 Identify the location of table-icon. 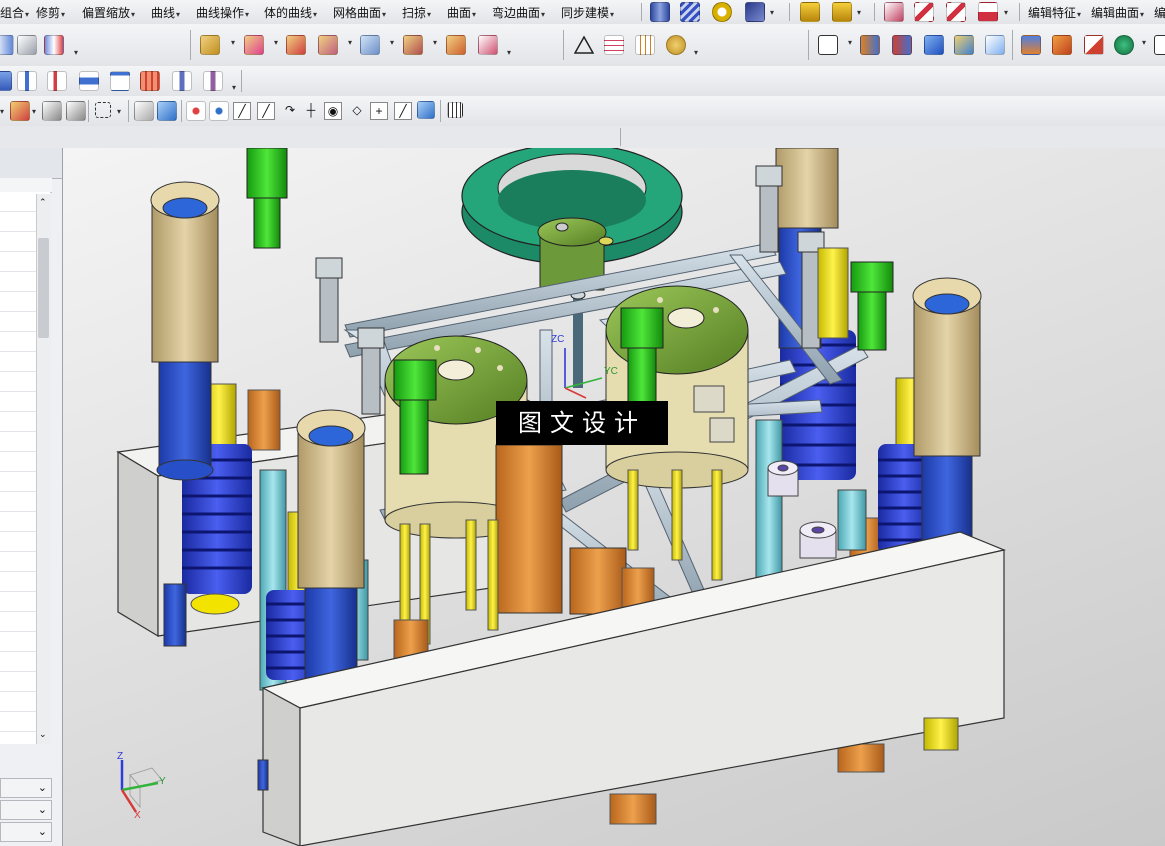
(614, 45).